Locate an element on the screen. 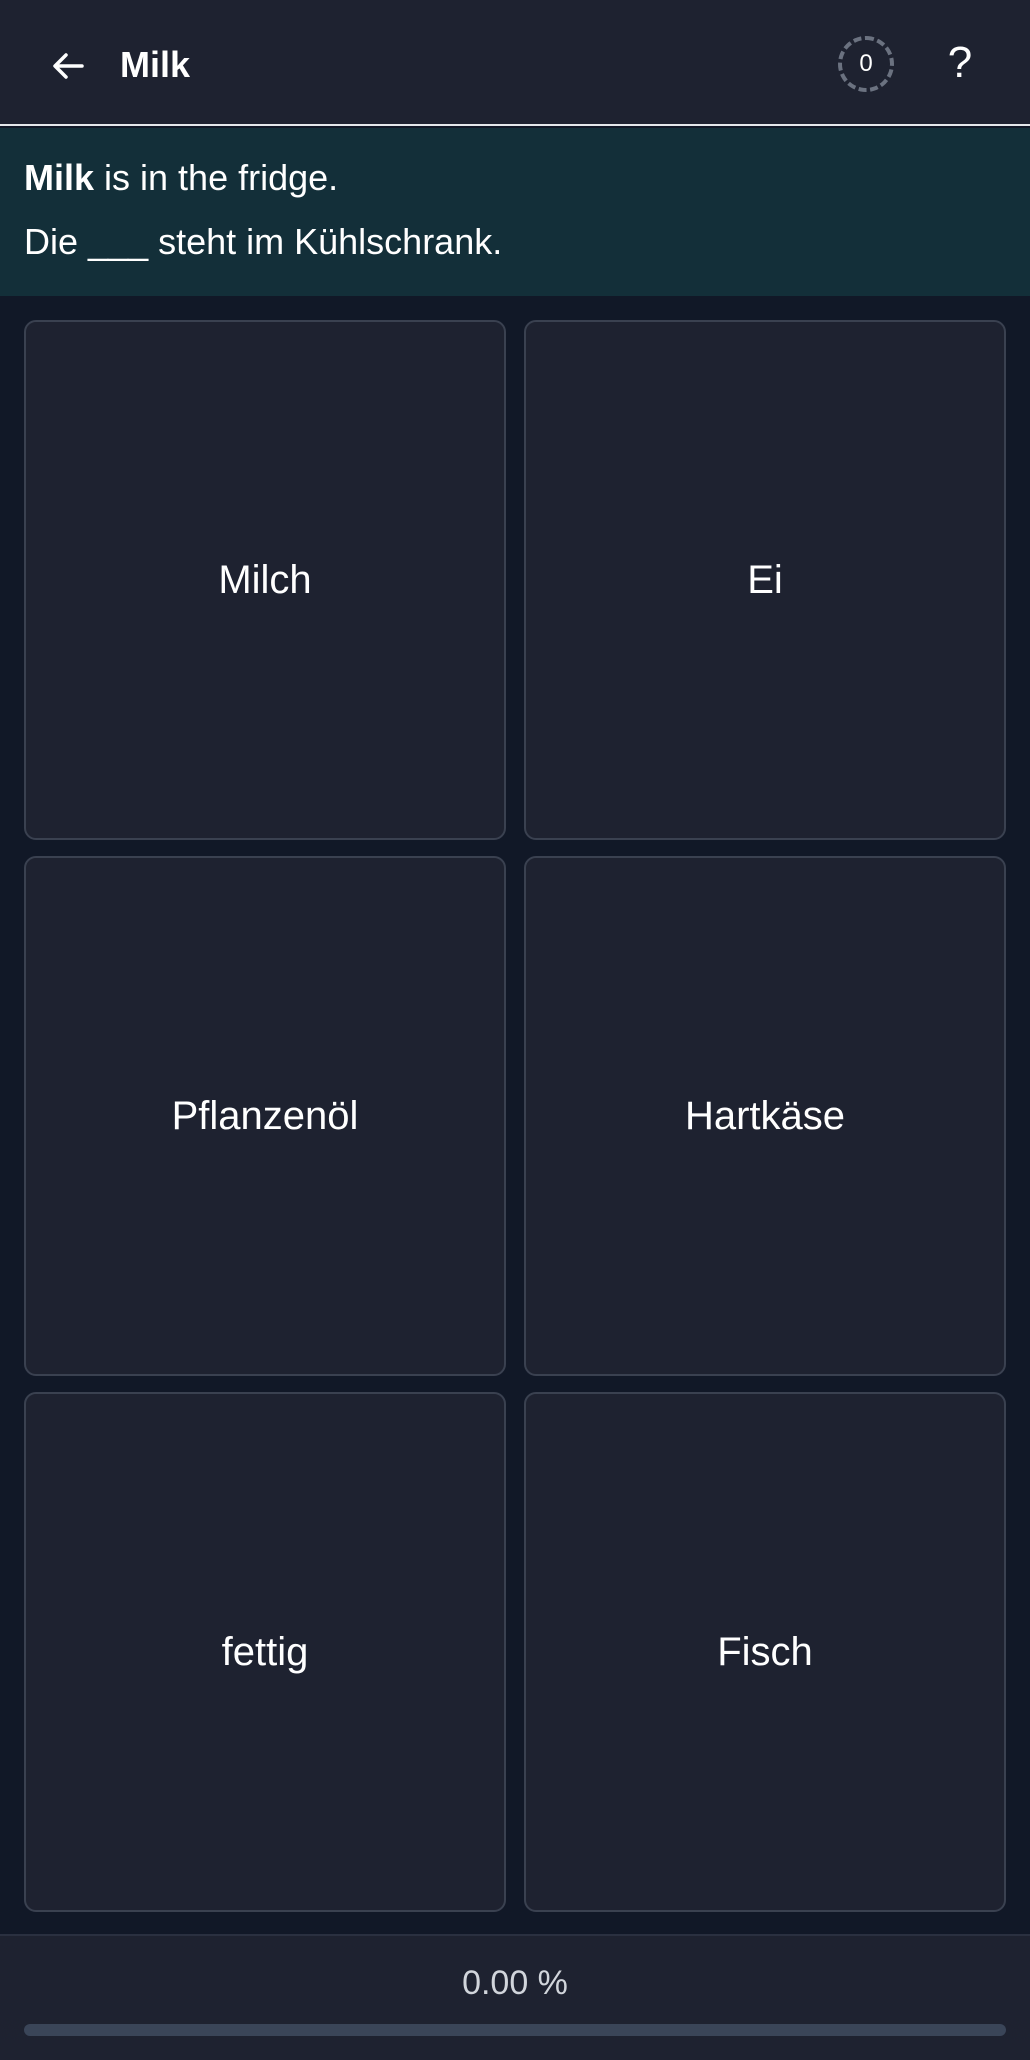 The width and height of the screenshot is (1030, 2060). back-button is located at coordinates (68, 66).